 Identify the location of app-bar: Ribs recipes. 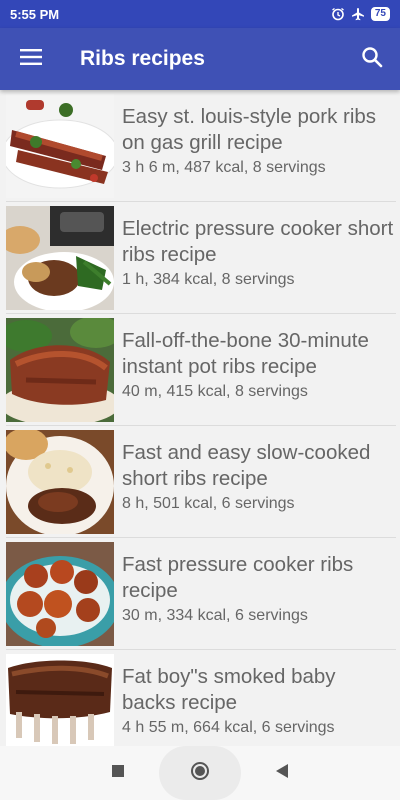
(200, 59).